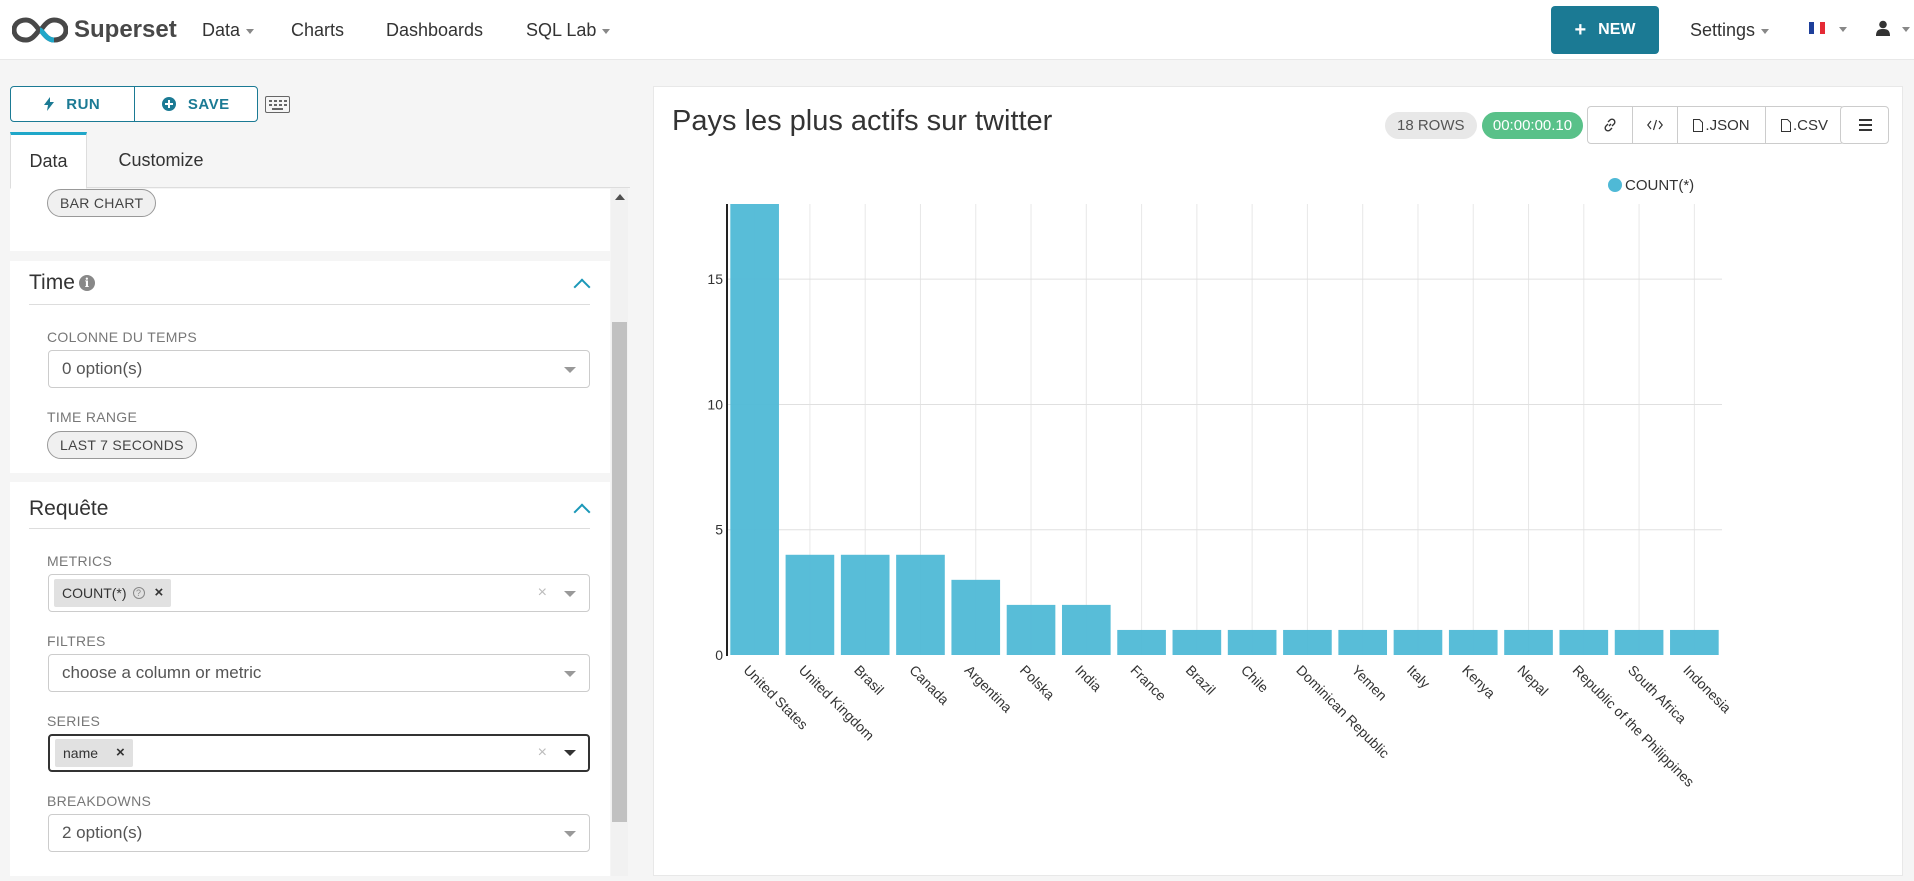 The height and width of the screenshot is (881, 1914). Describe the element at coordinates (86, 283) in the screenshot. I see `info-icon: i` at that location.